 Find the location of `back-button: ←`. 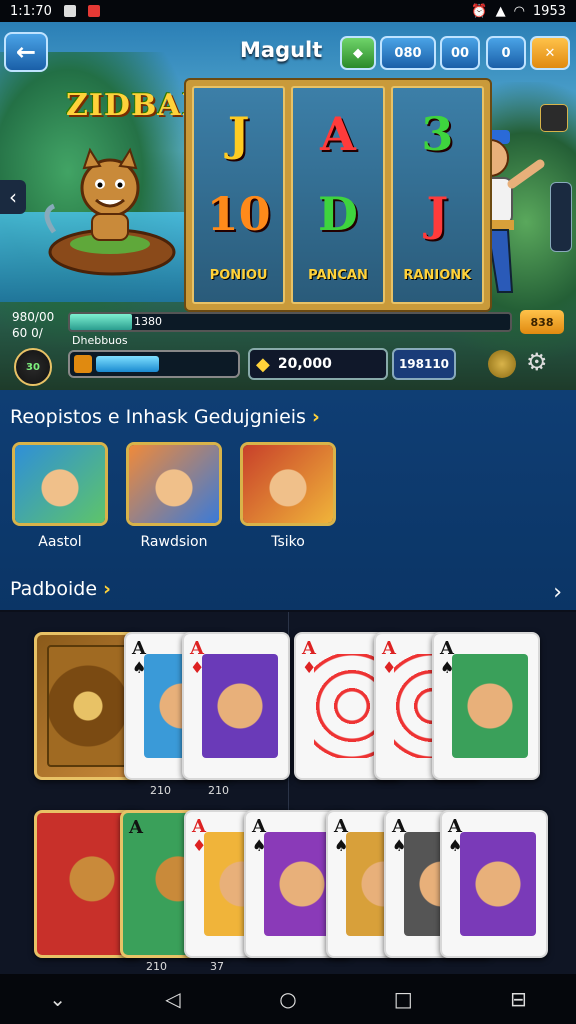

back-button: ← is located at coordinates (26, 52).